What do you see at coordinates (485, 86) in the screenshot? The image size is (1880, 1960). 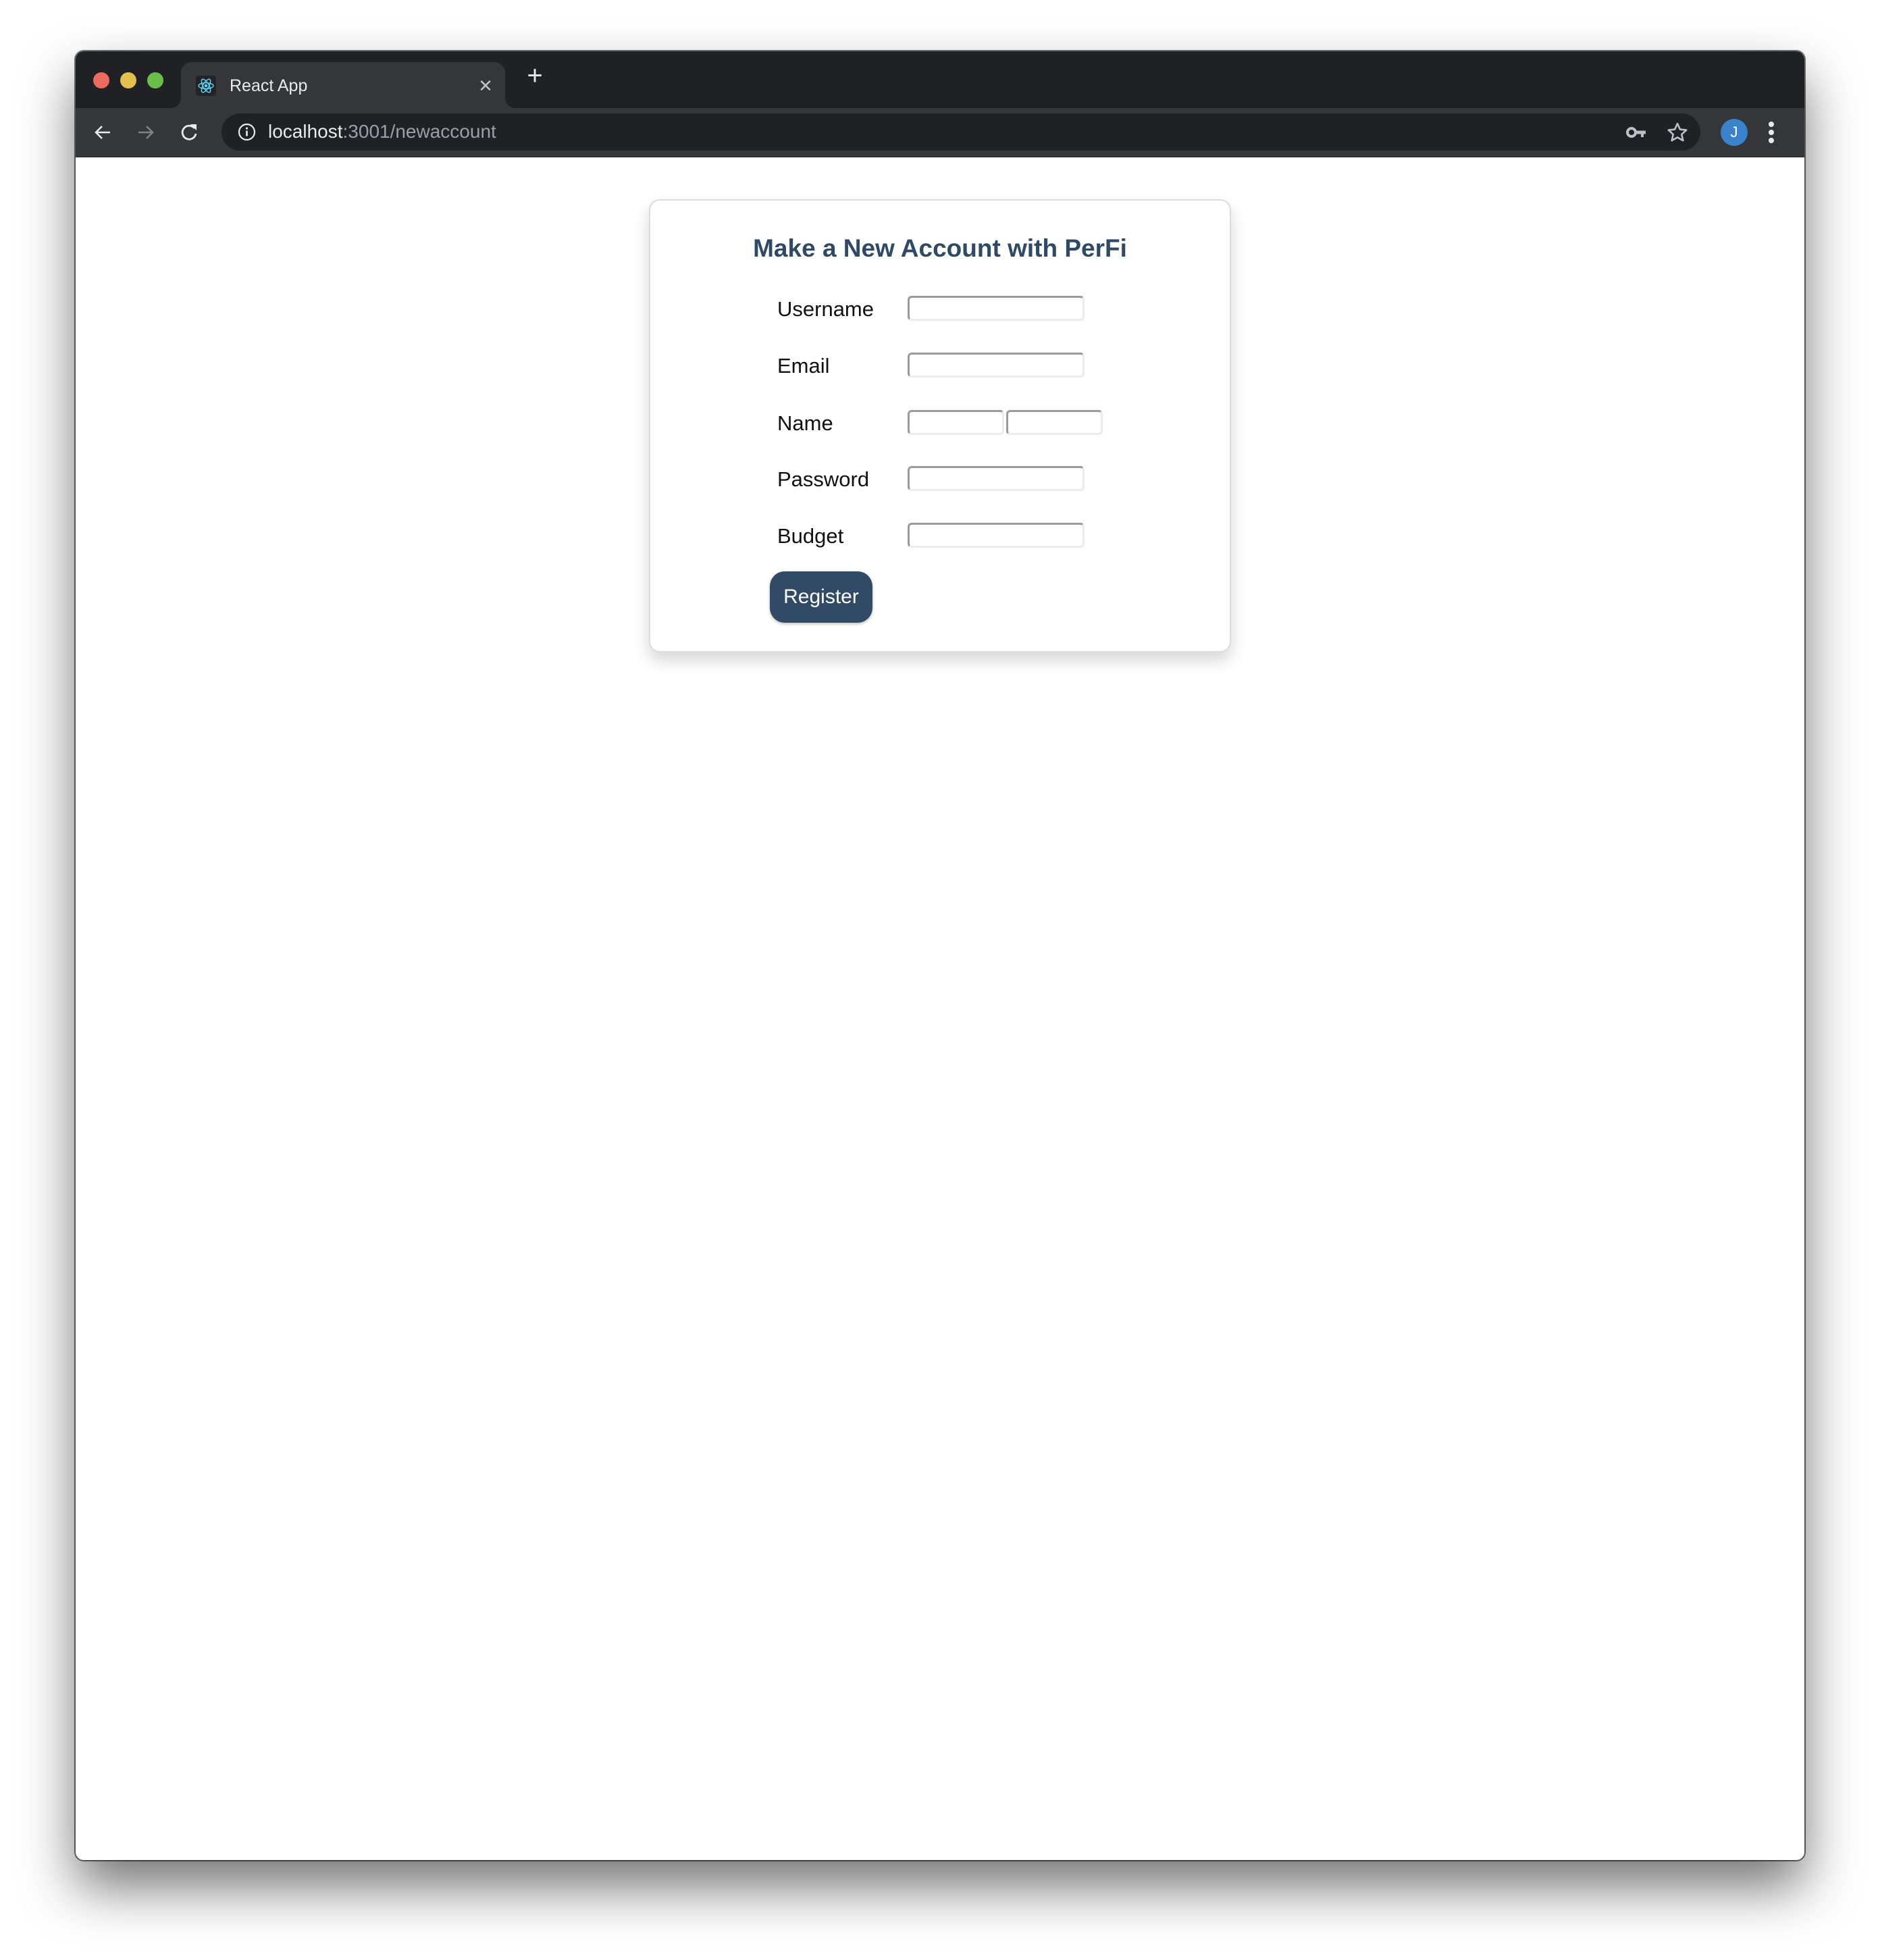 I see `close-icon: ✕` at bounding box center [485, 86].